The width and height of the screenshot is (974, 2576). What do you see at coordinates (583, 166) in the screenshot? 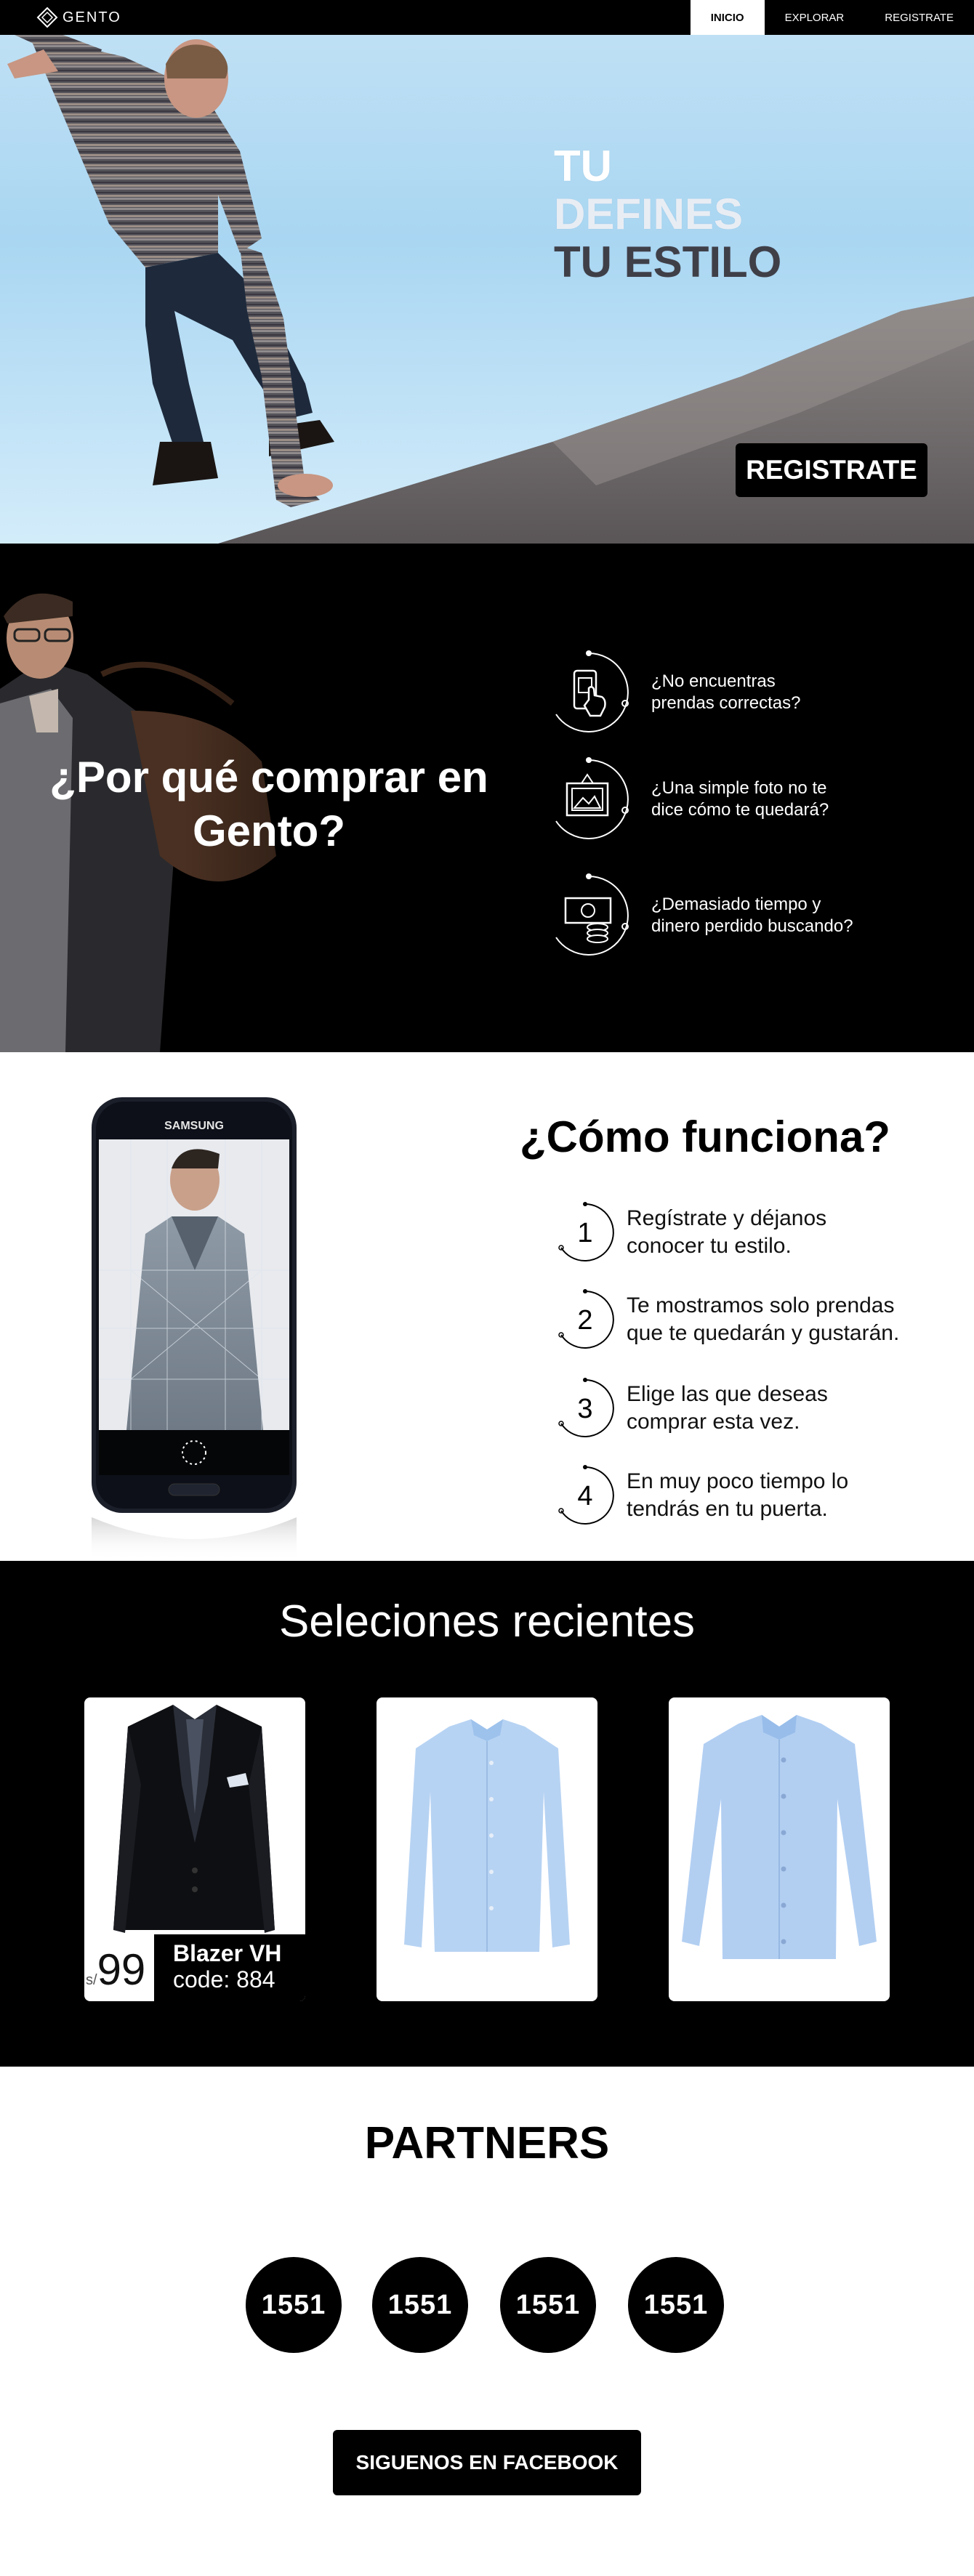
I see `hero-title-line1: TU` at bounding box center [583, 166].